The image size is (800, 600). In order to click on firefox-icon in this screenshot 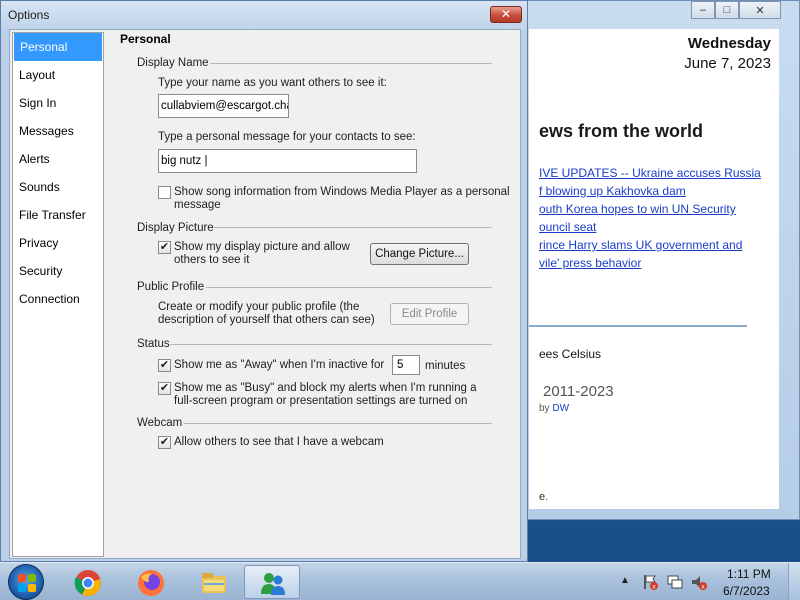, I will do `click(151, 583)`.